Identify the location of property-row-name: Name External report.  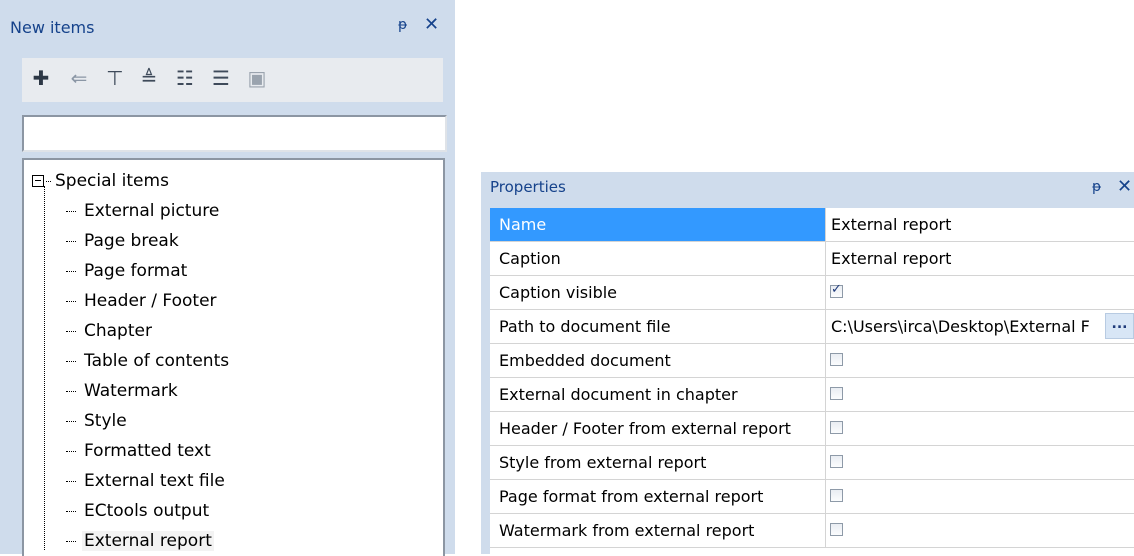
(812, 225).